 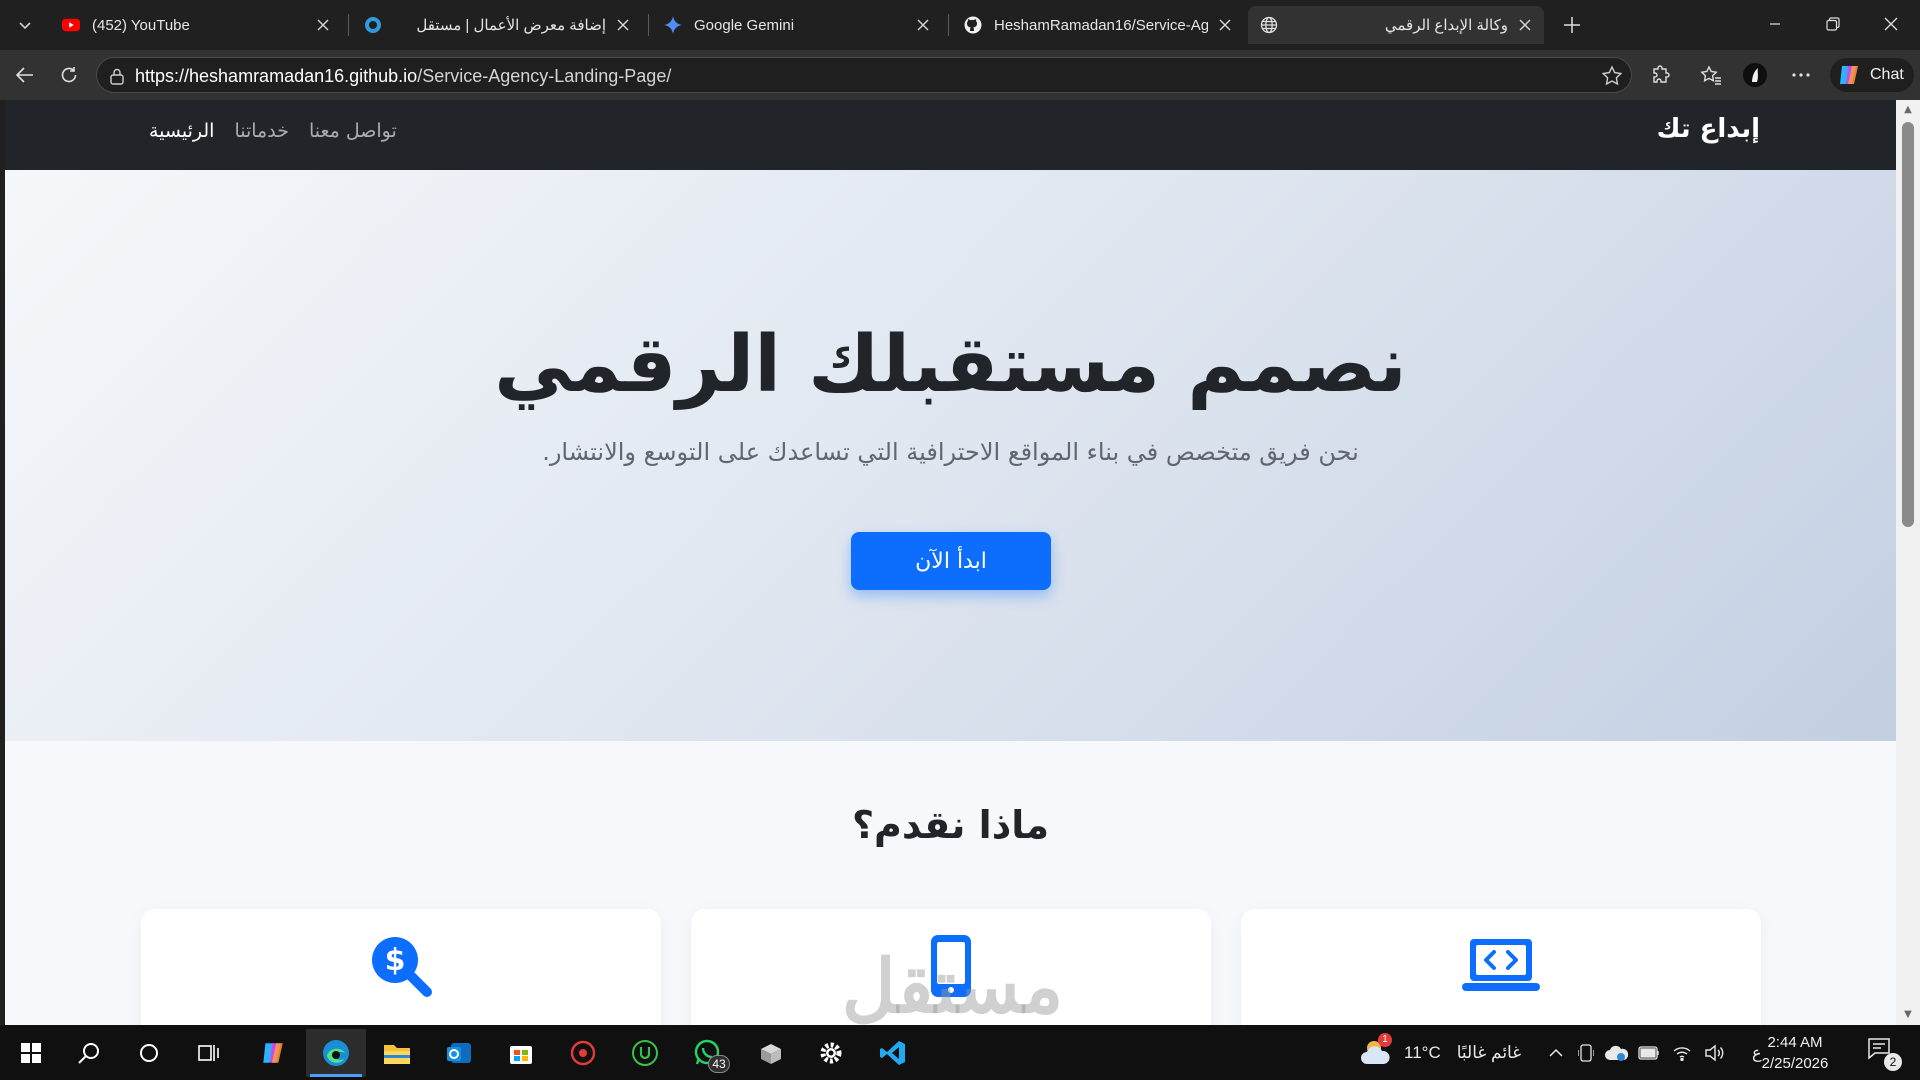 I want to click on taskbar-copilot, so click(x=273, y=1053).